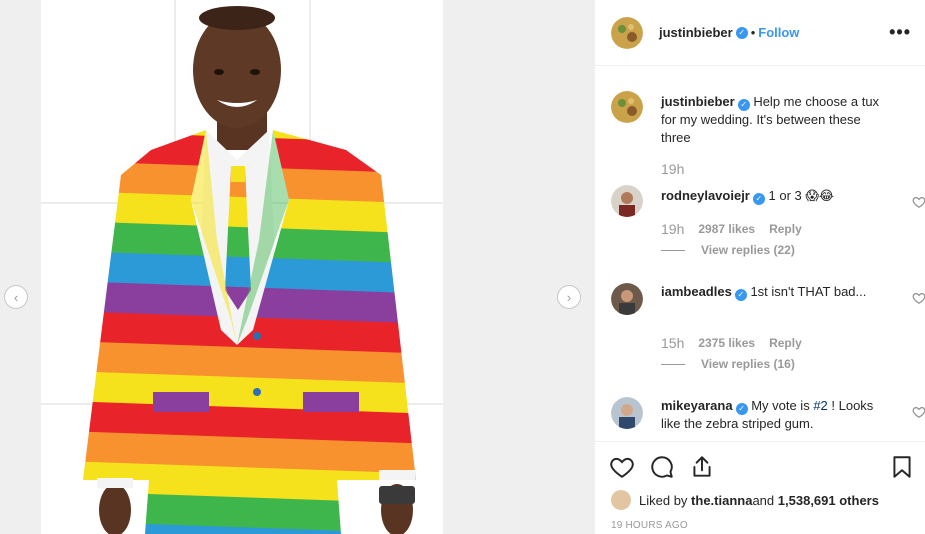 The height and width of the screenshot is (534, 925). Describe the element at coordinates (696, 291) in the screenshot. I see `comment-username: iambeadles` at that location.